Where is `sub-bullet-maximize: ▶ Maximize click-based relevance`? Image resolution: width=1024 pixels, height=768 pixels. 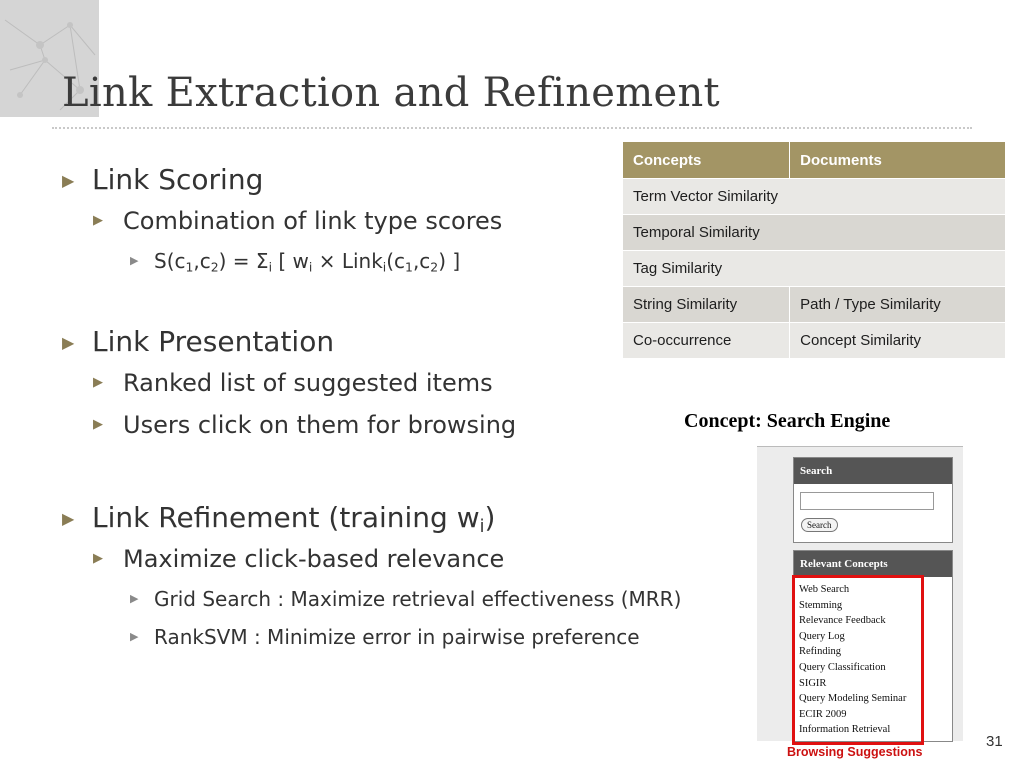
sub-bullet-maximize: ▶ Maximize click-based relevance is located at coordinates (420, 559).